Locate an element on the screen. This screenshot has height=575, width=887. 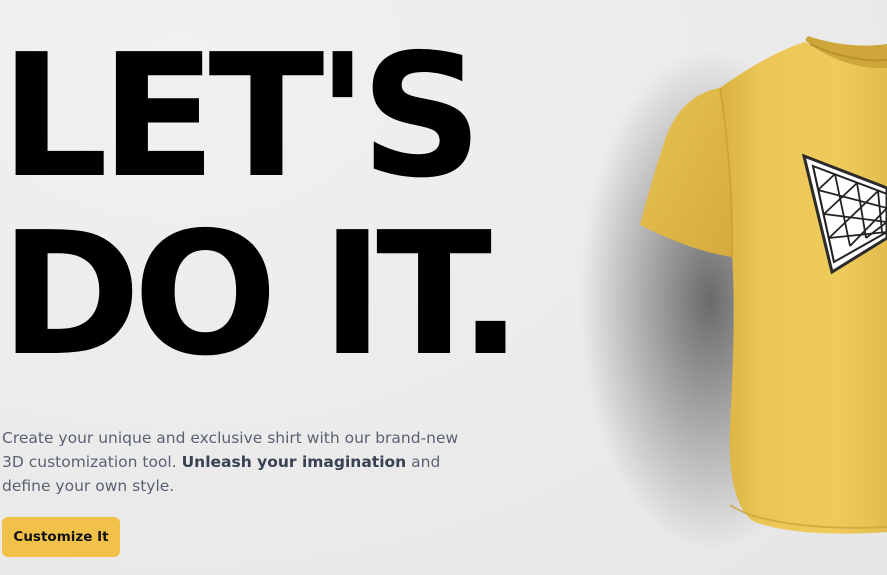
tagline-bold: Unleash your imagination is located at coordinates (294, 462).